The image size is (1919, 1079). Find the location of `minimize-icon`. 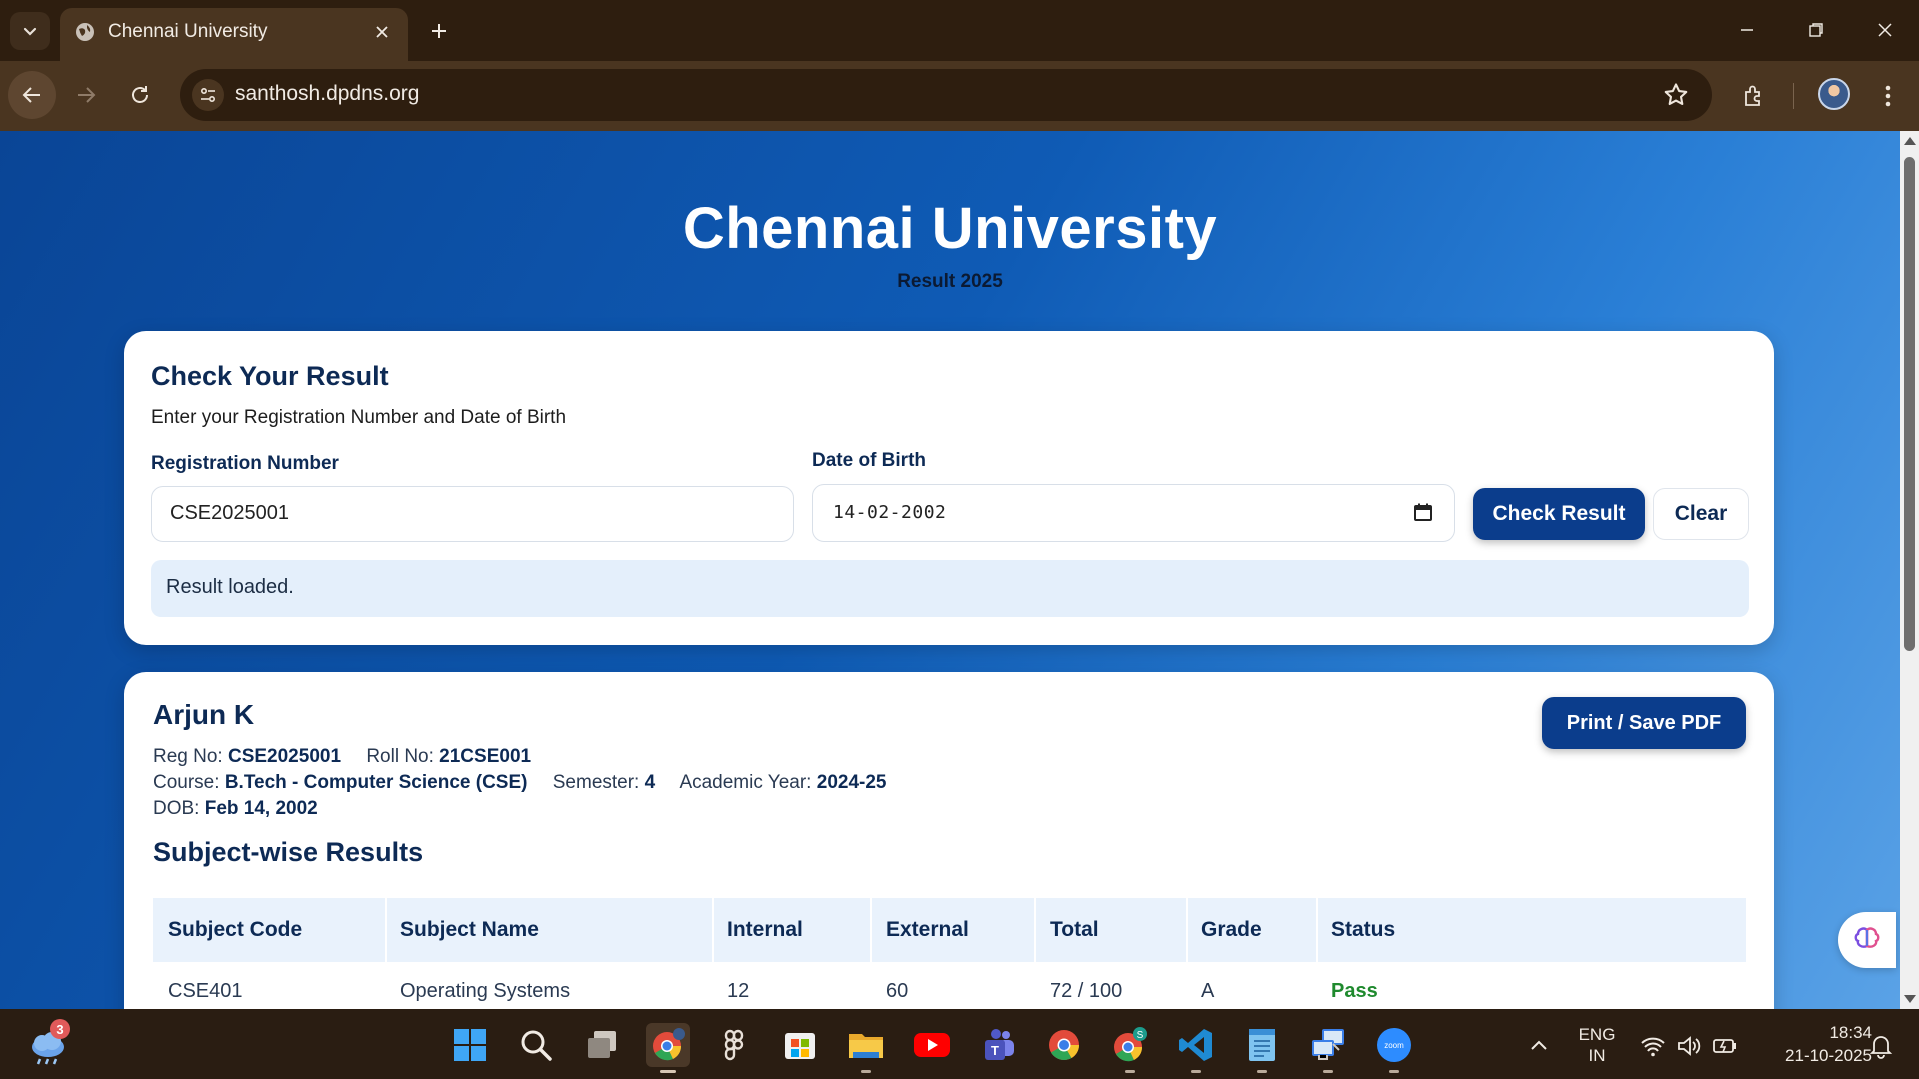

minimize-icon is located at coordinates (1747, 30).